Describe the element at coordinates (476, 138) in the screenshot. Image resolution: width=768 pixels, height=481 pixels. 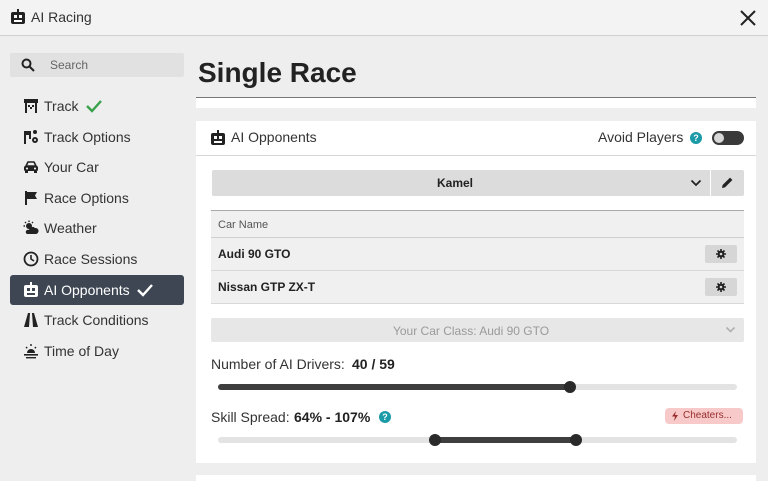
I see `card-header: AI Opponents Avoid Players ?` at that location.